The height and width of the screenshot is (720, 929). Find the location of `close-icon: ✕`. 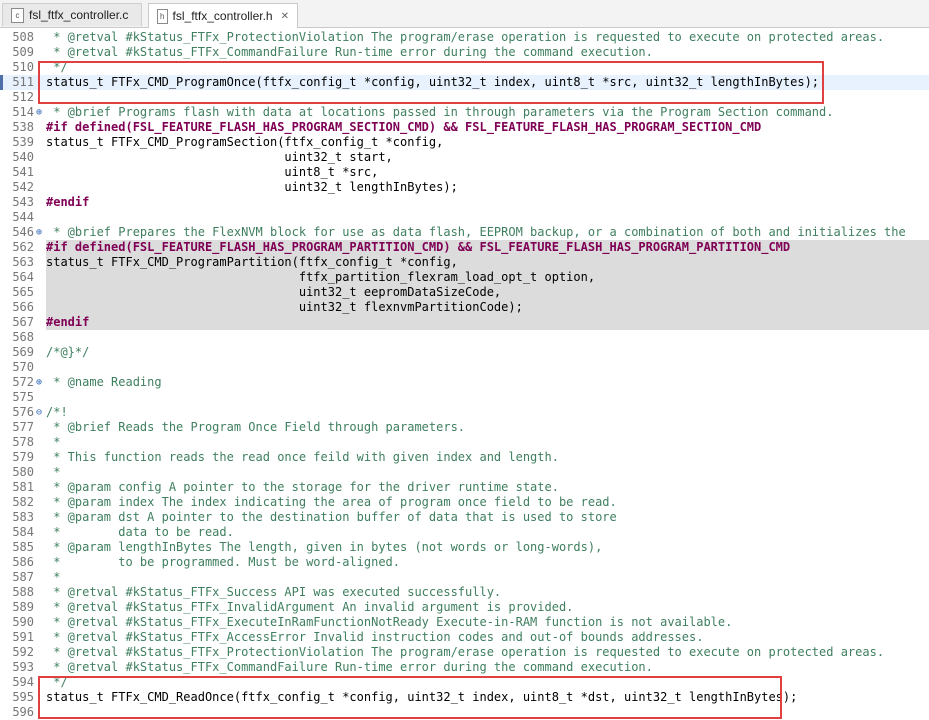

close-icon: ✕ is located at coordinates (285, 16).